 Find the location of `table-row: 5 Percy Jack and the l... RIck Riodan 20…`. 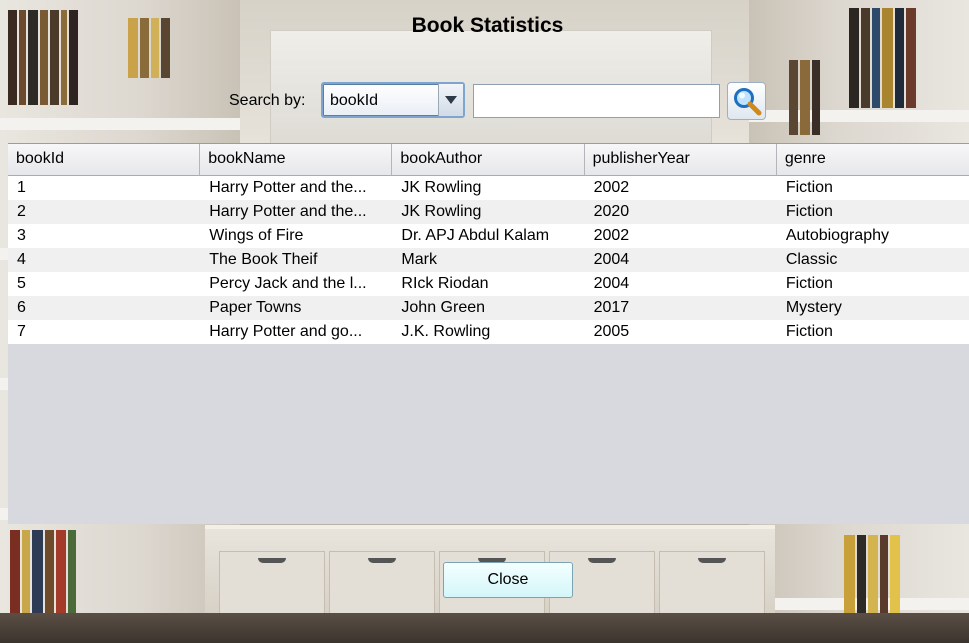

table-row: 5 Percy Jack and the l... RIck Riodan 20… is located at coordinates (488, 284).